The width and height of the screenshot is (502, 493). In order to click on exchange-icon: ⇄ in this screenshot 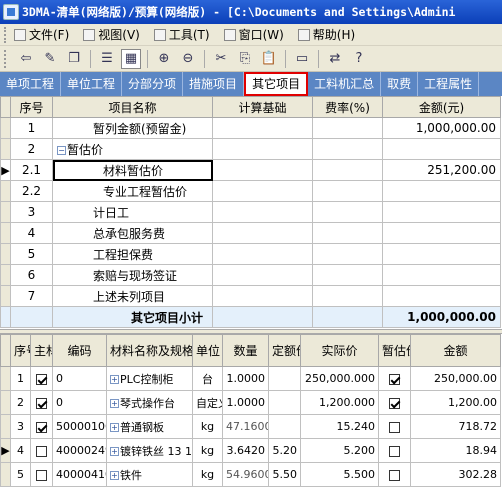, I will do `click(335, 59)`.